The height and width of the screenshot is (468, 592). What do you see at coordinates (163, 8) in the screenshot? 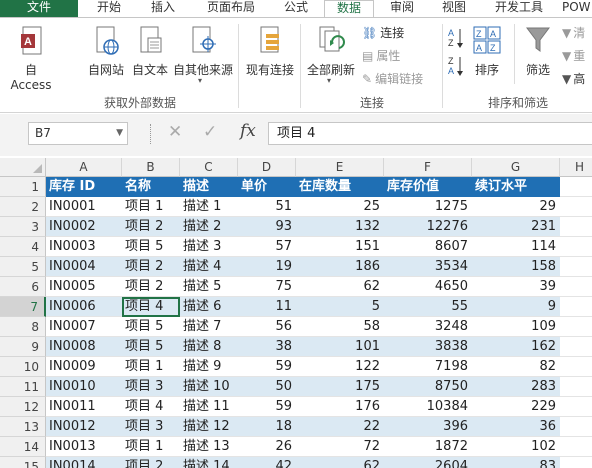
I see `tab-insert: 插入` at bounding box center [163, 8].